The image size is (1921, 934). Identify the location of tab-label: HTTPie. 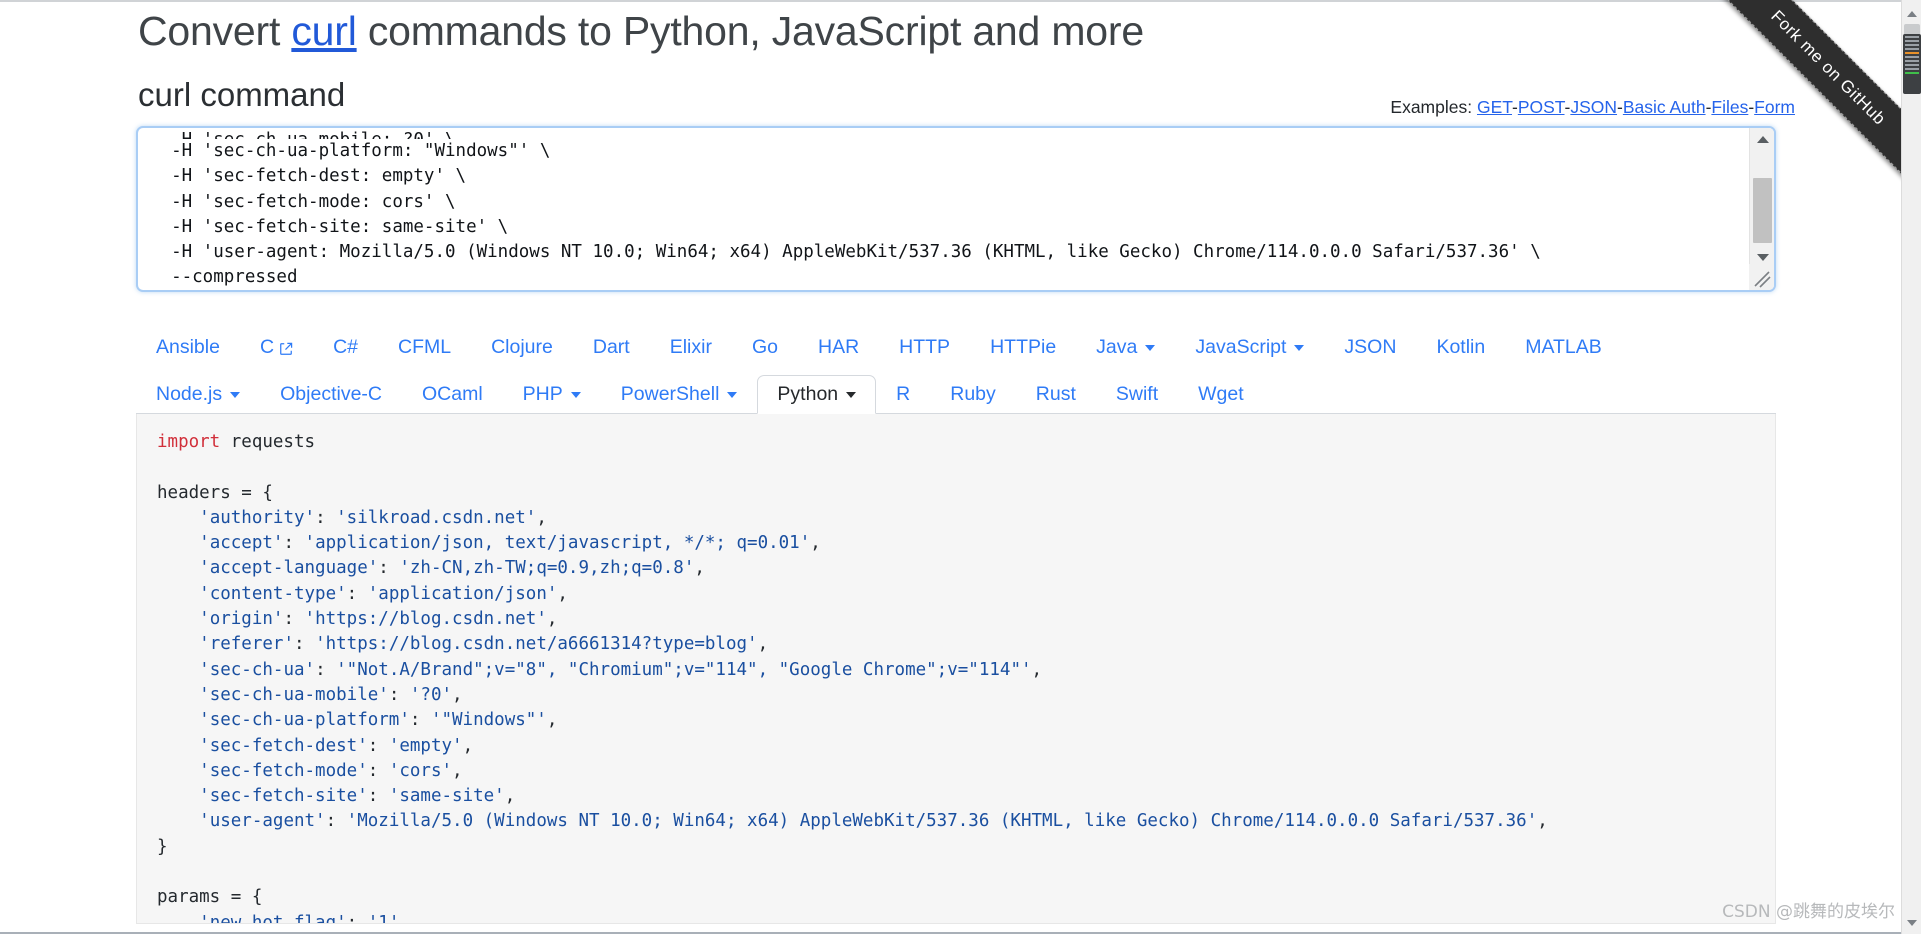
(1023, 346).